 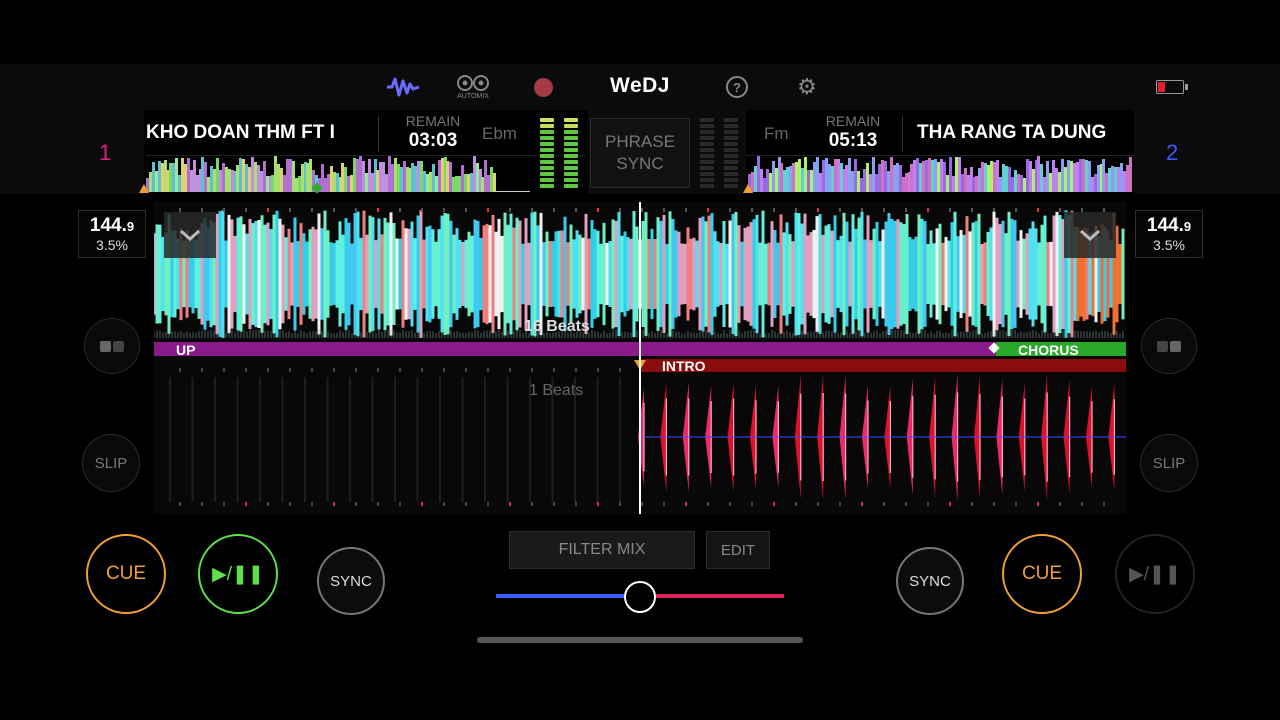 I want to click on app-logo: WeDJ, so click(x=640, y=85).